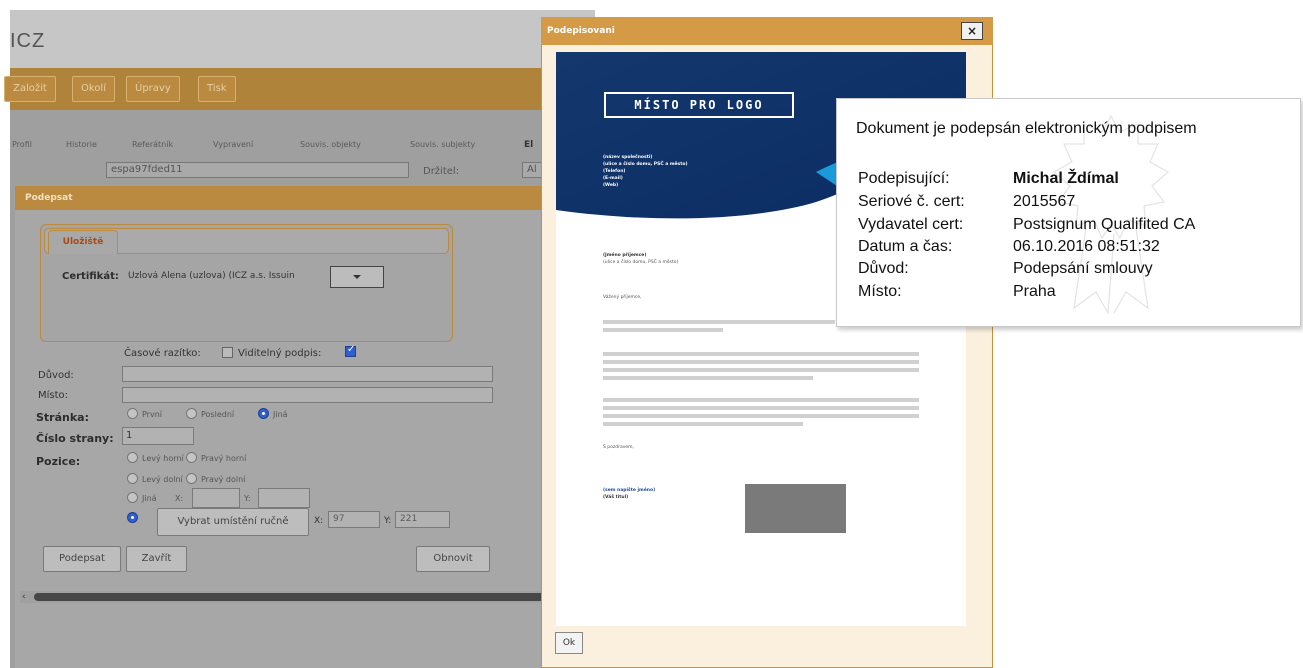 Image resolution: width=1303 pixels, height=668 pixels. What do you see at coordinates (904, 178) in the screenshot?
I see `signer-label: Podepisující:` at bounding box center [904, 178].